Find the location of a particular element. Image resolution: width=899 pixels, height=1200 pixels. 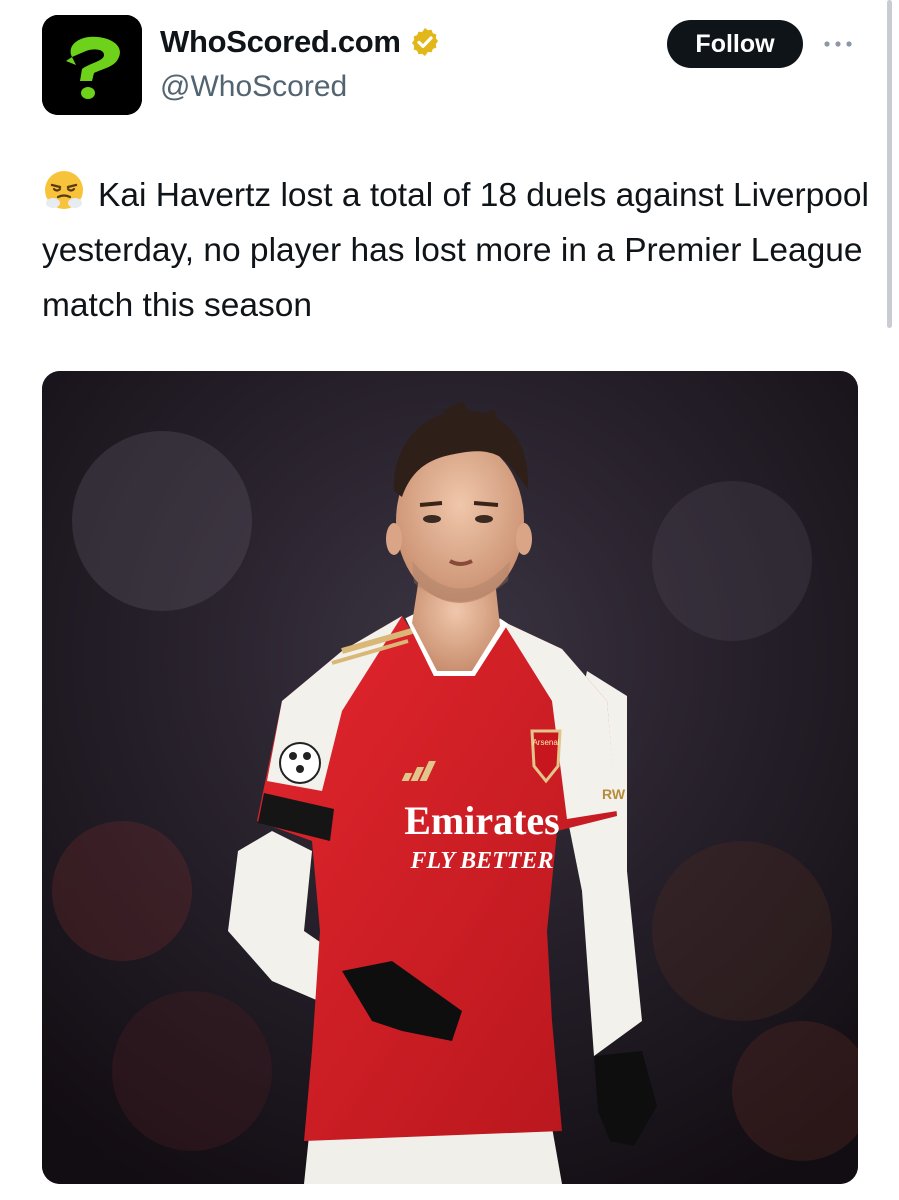

follow-button: Follow is located at coordinates (735, 44).